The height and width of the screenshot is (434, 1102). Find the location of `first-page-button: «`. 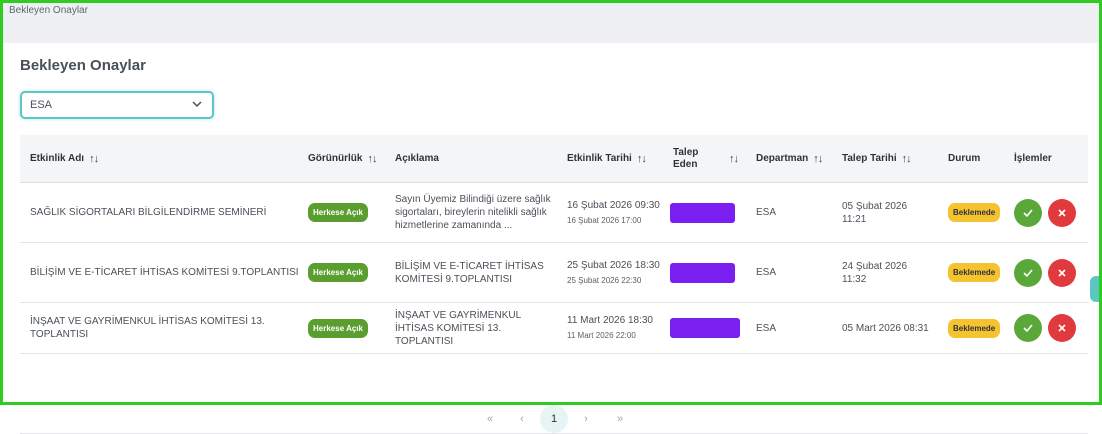

first-page-button: « is located at coordinates (490, 419).